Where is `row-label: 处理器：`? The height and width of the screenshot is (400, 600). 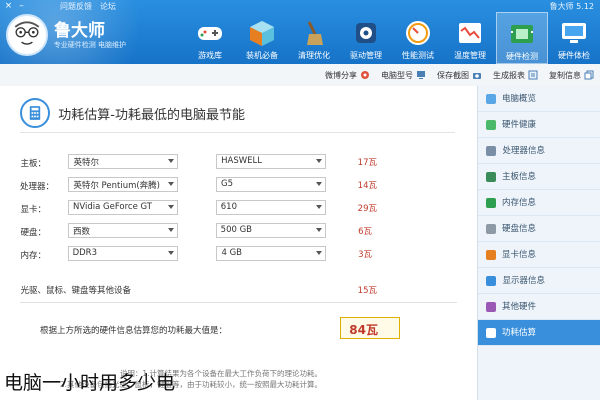
row-label: 处理器： is located at coordinates (37, 187).